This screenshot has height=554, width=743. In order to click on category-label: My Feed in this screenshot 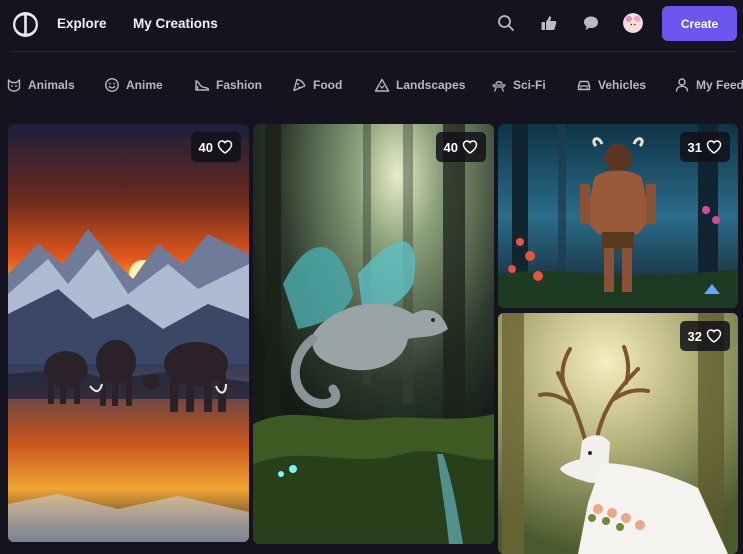, I will do `click(719, 85)`.